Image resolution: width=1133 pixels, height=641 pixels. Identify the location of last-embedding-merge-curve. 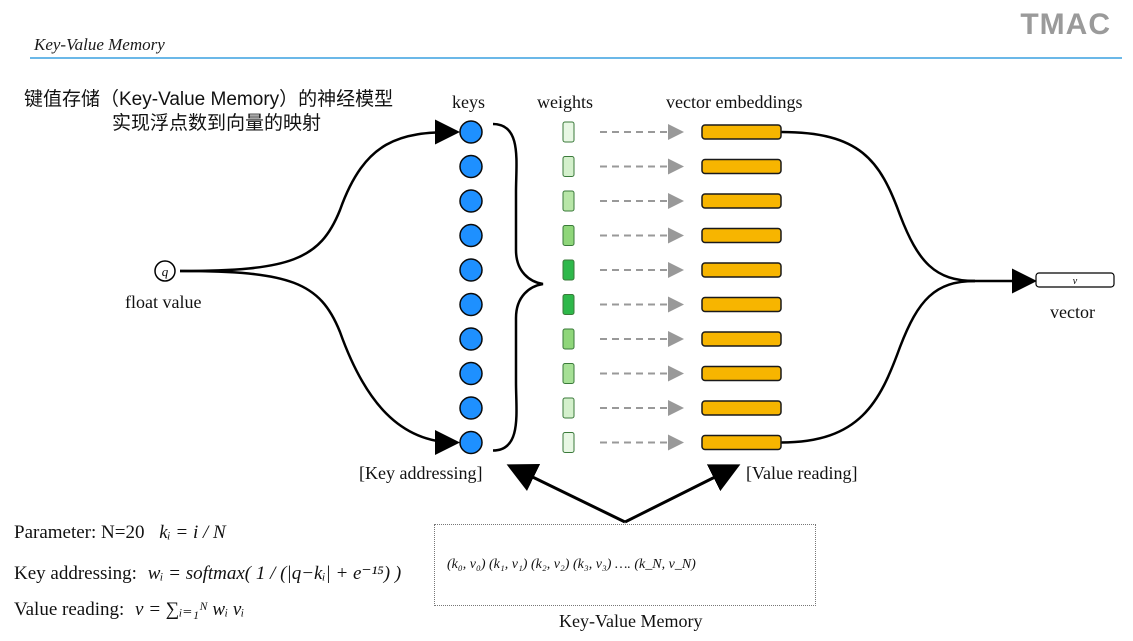
(878, 361).